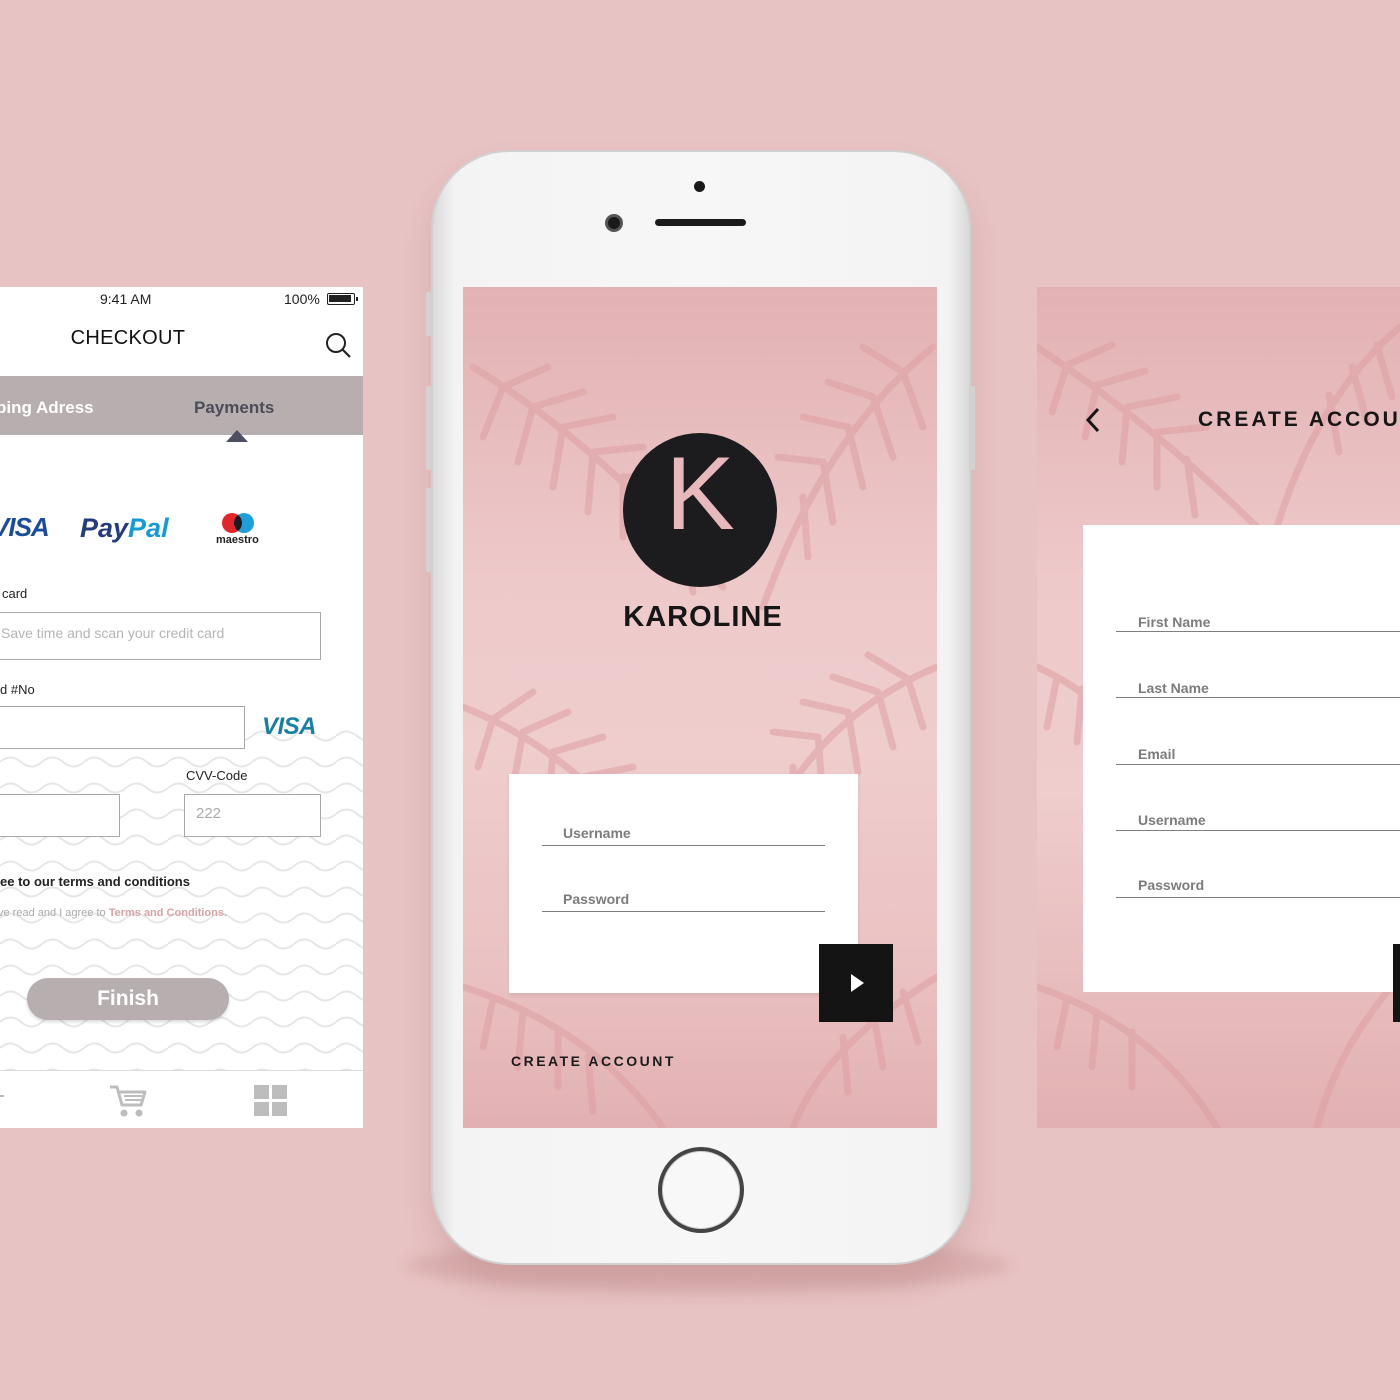 The image size is (1400, 1400). I want to click on card-number-input, so click(122, 727).